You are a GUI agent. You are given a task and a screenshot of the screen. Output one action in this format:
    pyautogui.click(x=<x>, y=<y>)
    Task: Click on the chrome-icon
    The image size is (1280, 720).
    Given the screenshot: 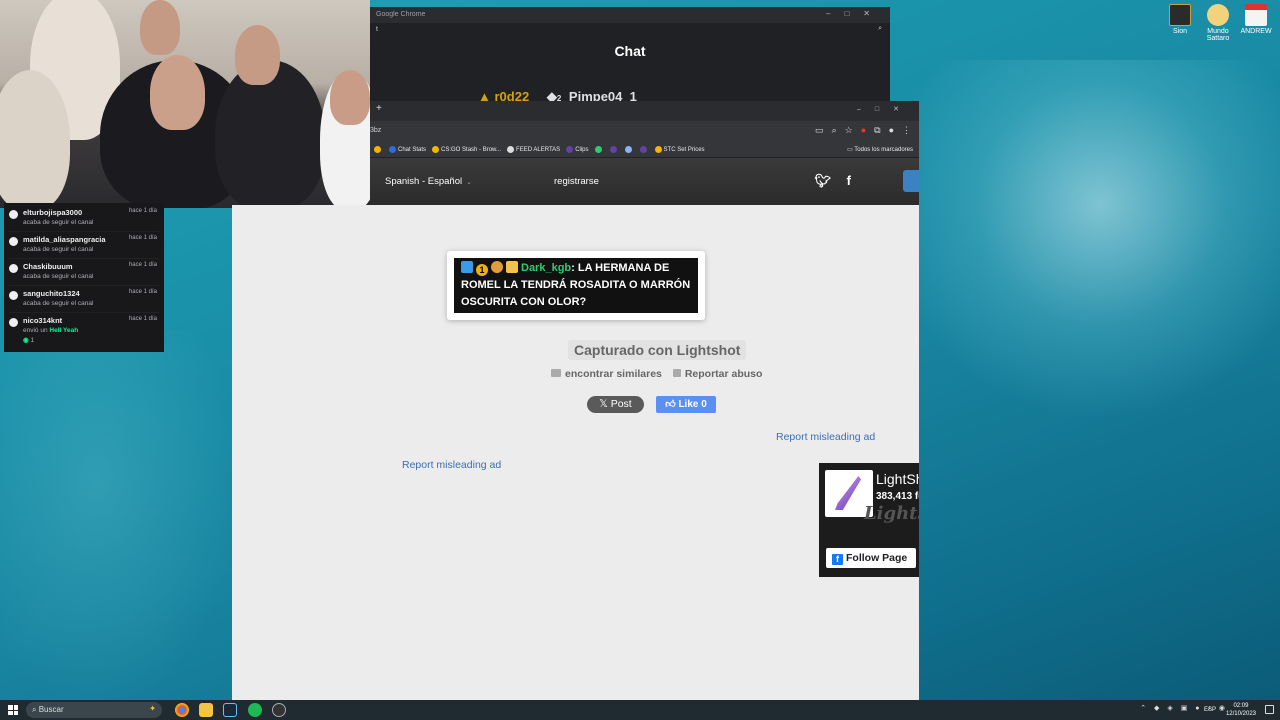 What is the action you would take?
    pyautogui.click(x=182, y=710)
    